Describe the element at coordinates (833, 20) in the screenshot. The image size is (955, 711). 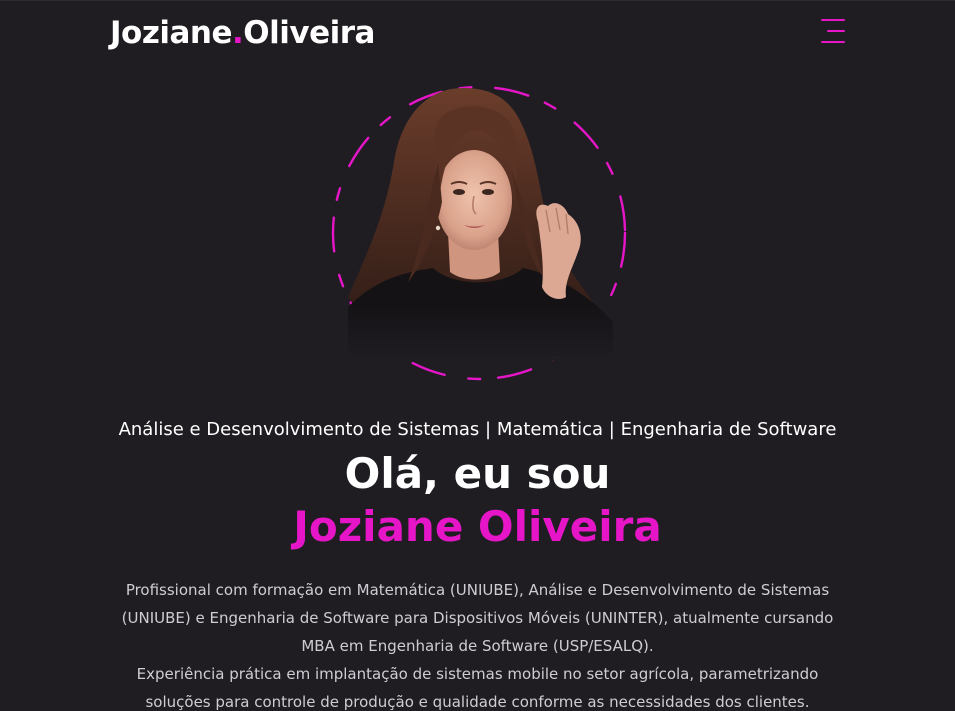
I see `menu-line-top` at that location.